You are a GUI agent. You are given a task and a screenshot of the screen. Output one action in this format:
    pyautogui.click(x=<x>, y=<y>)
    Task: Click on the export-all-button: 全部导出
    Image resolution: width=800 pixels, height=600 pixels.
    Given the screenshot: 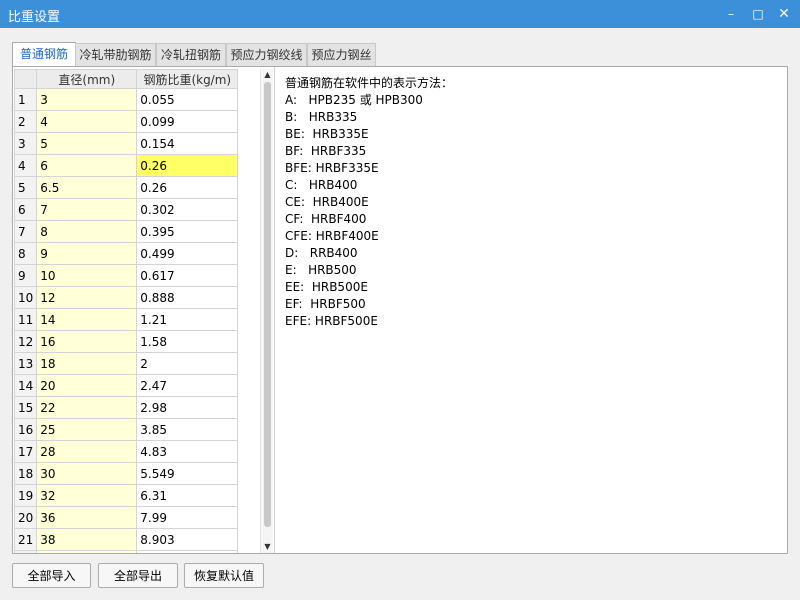 What is the action you would take?
    pyautogui.click(x=138, y=575)
    